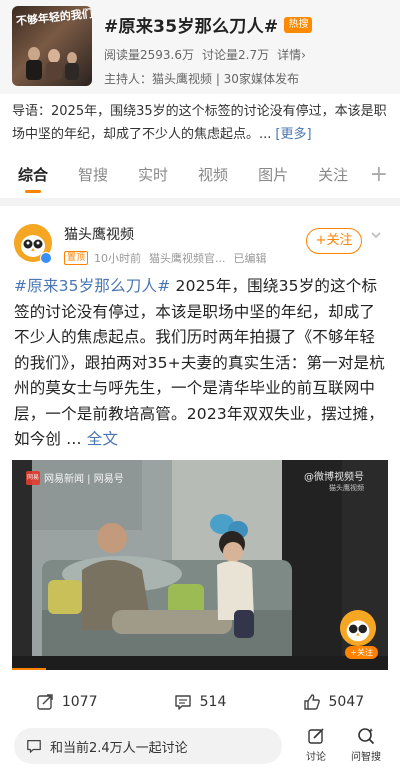 This screenshot has width=400, height=771. Describe the element at coordinates (200, 240) in the screenshot. I see `post-header: 猫头鹰视频 置顶 10小时前 猫头鹰视频官... 已编辑 +关注` at that location.